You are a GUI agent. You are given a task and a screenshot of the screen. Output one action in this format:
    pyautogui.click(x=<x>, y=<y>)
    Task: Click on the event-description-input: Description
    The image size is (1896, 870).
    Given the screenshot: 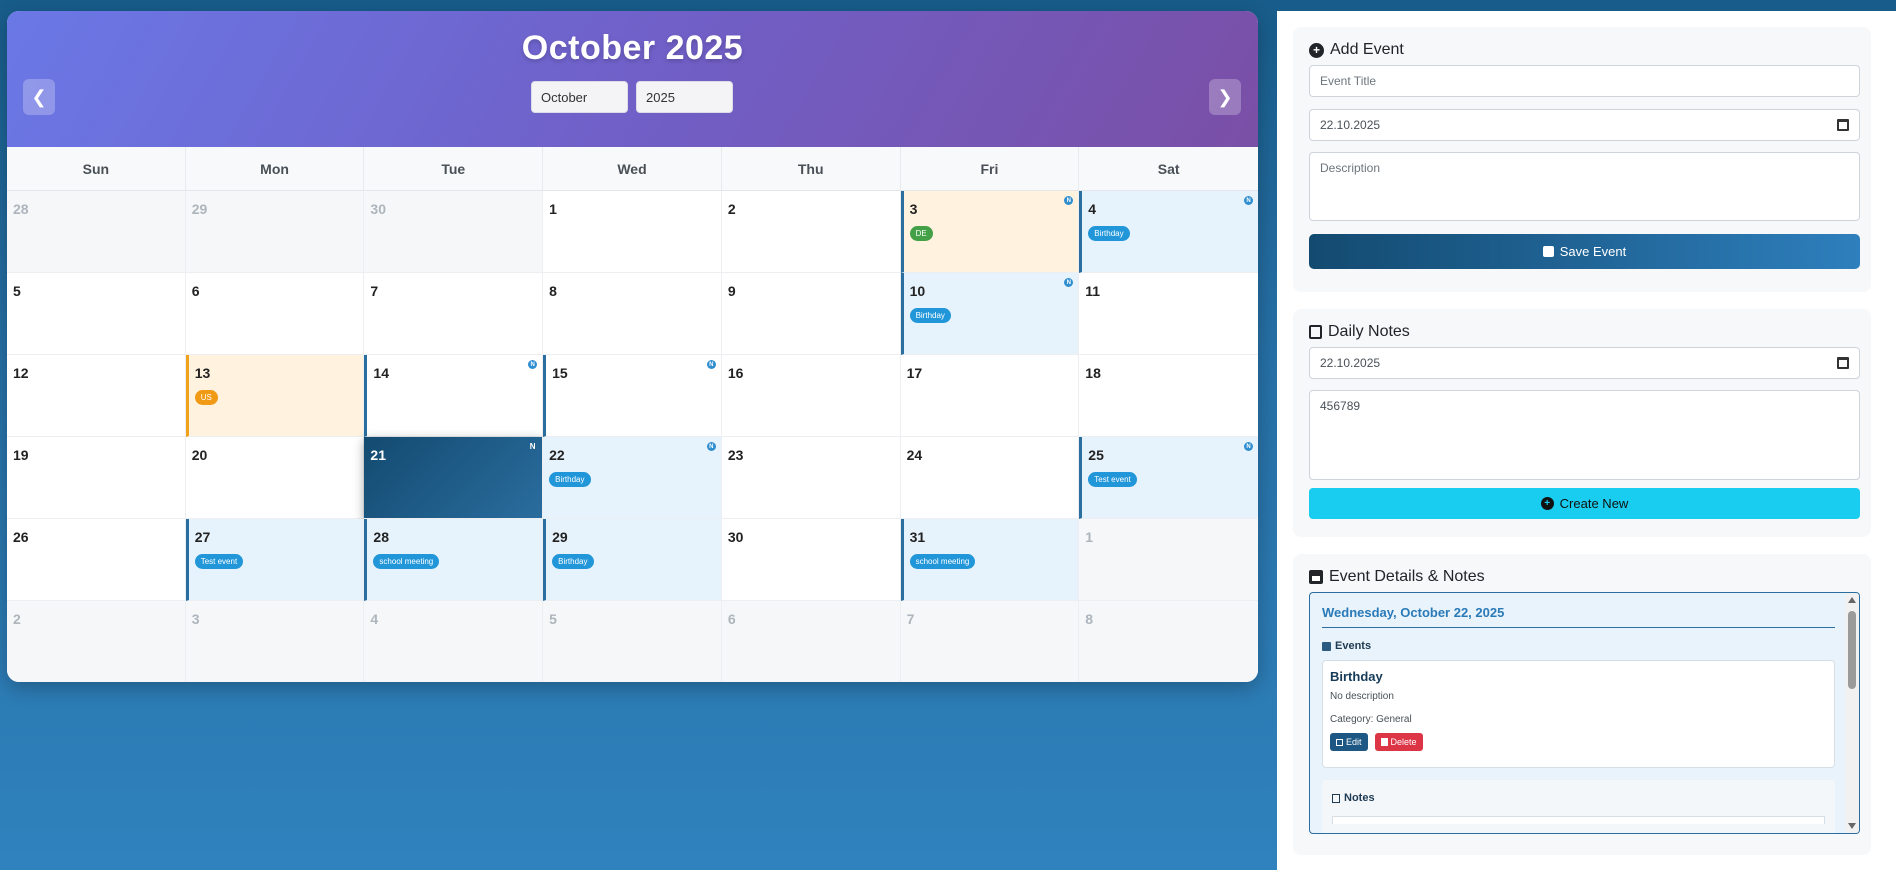 What is the action you would take?
    pyautogui.click(x=1584, y=186)
    